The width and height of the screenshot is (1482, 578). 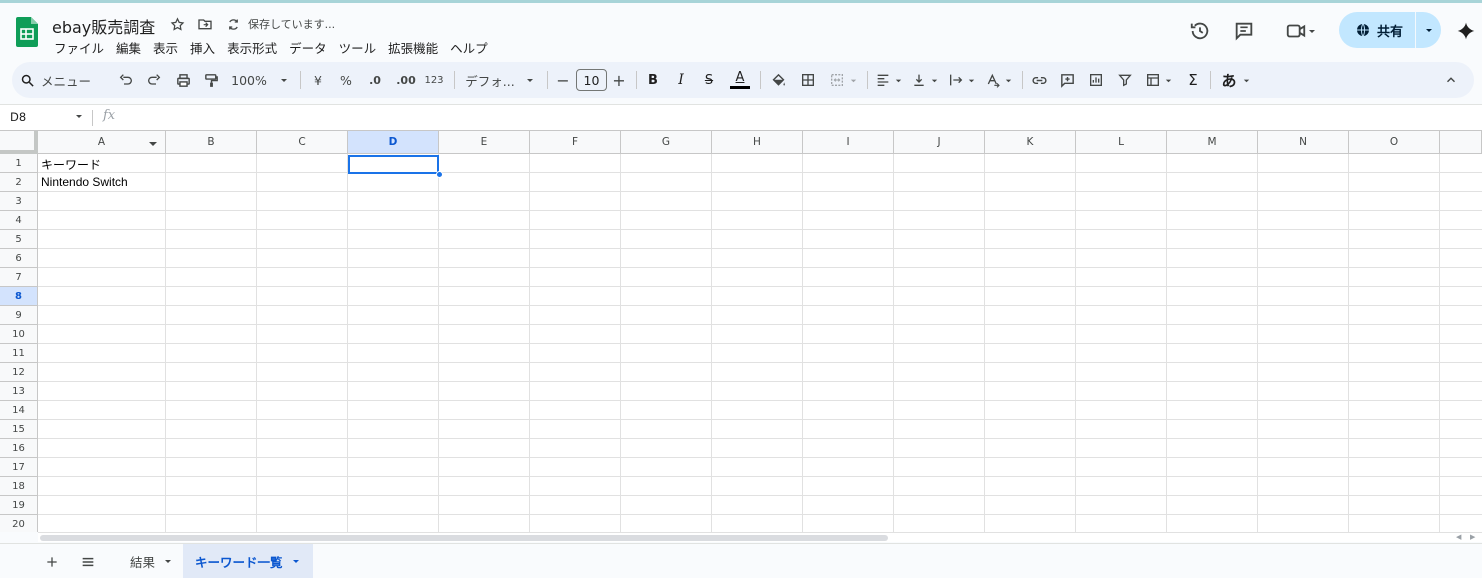 I want to click on scrollbar-thumb, so click(x=464, y=538).